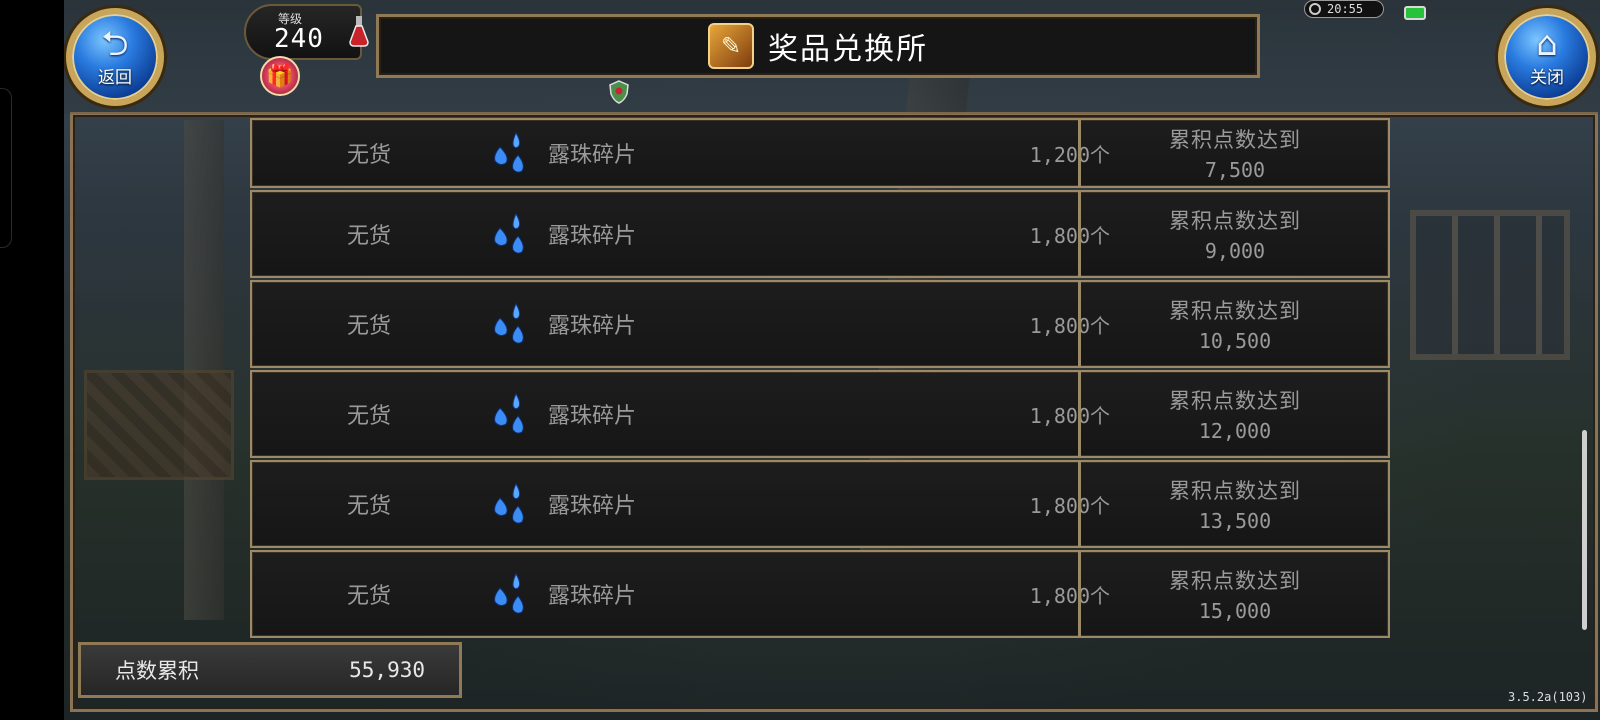 The width and height of the screenshot is (1600, 720). Describe the element at coordinates (1235, 170) in the screenshot. I see `condition-points: 7,500` at that location.